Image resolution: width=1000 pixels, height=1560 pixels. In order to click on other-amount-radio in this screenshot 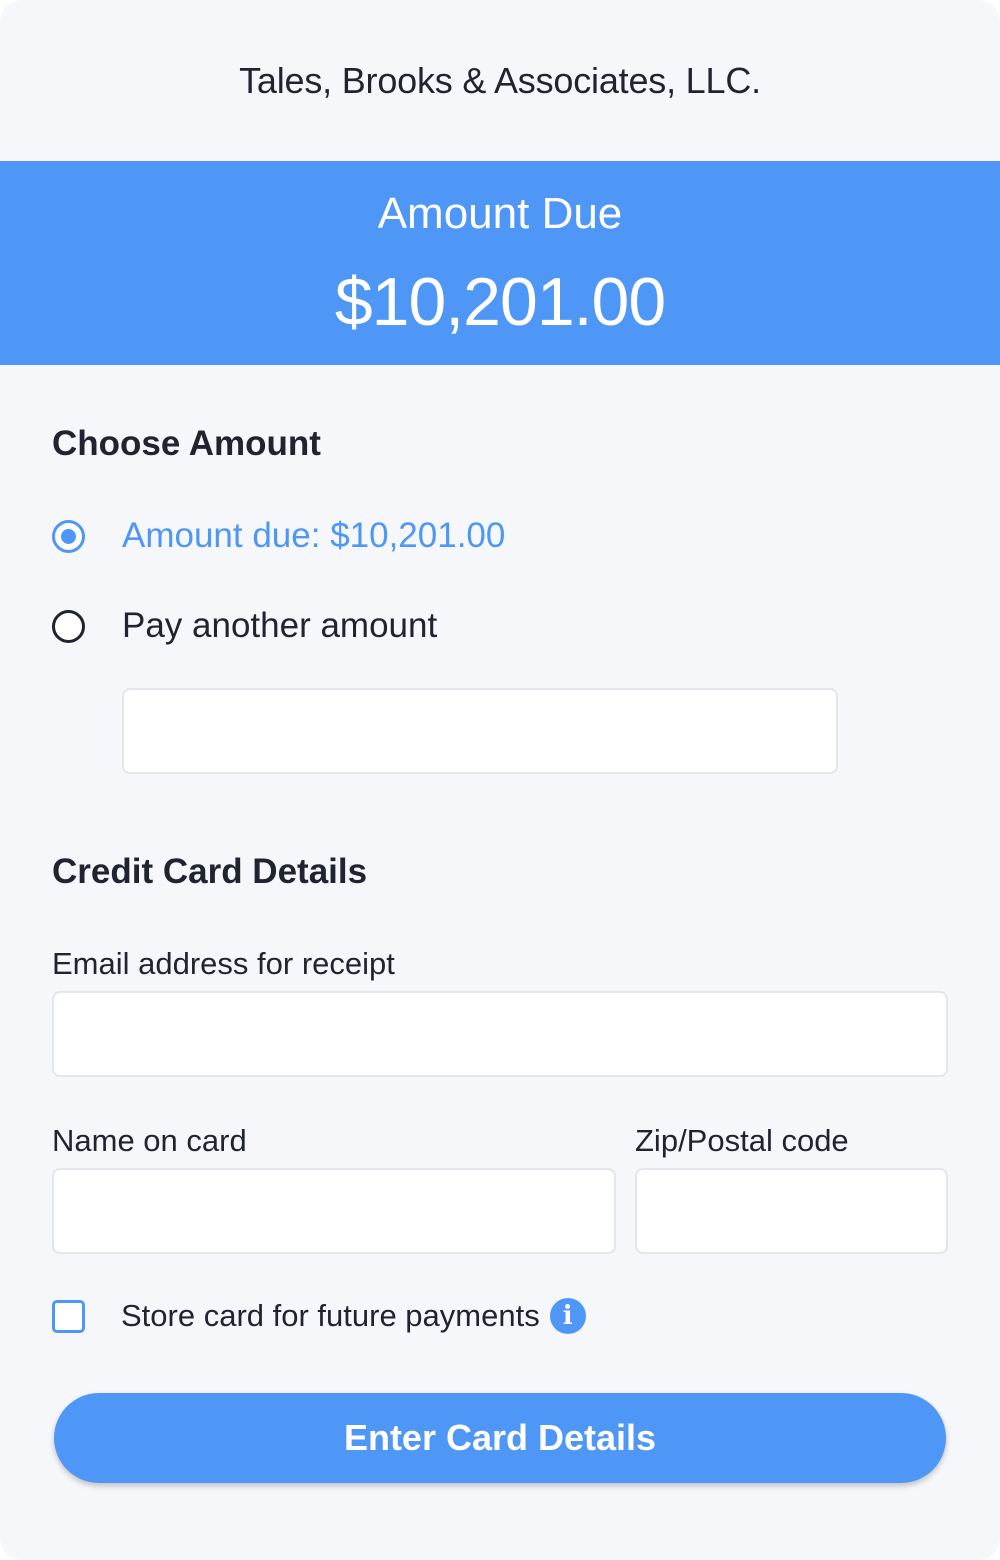, I will do `click(68, 626)`.